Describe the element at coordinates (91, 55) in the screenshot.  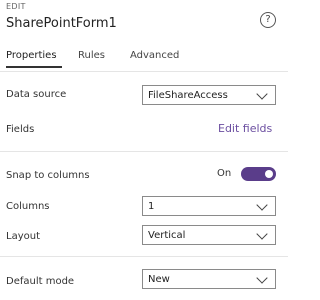
I see `tab-rules: Rules` at that location.